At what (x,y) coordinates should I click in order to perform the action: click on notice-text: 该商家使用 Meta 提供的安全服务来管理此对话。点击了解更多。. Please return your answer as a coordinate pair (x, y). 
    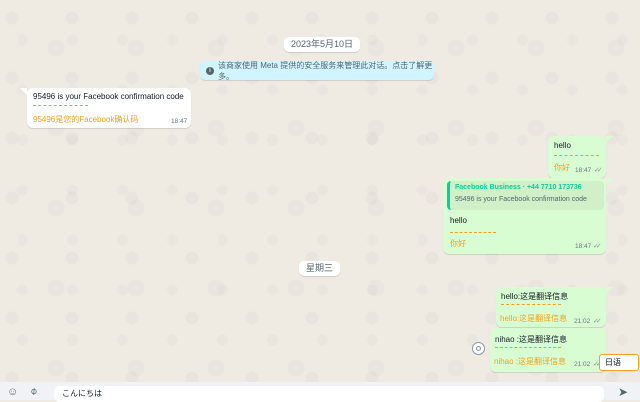
    Looking at the image, I should click on (325, 70).